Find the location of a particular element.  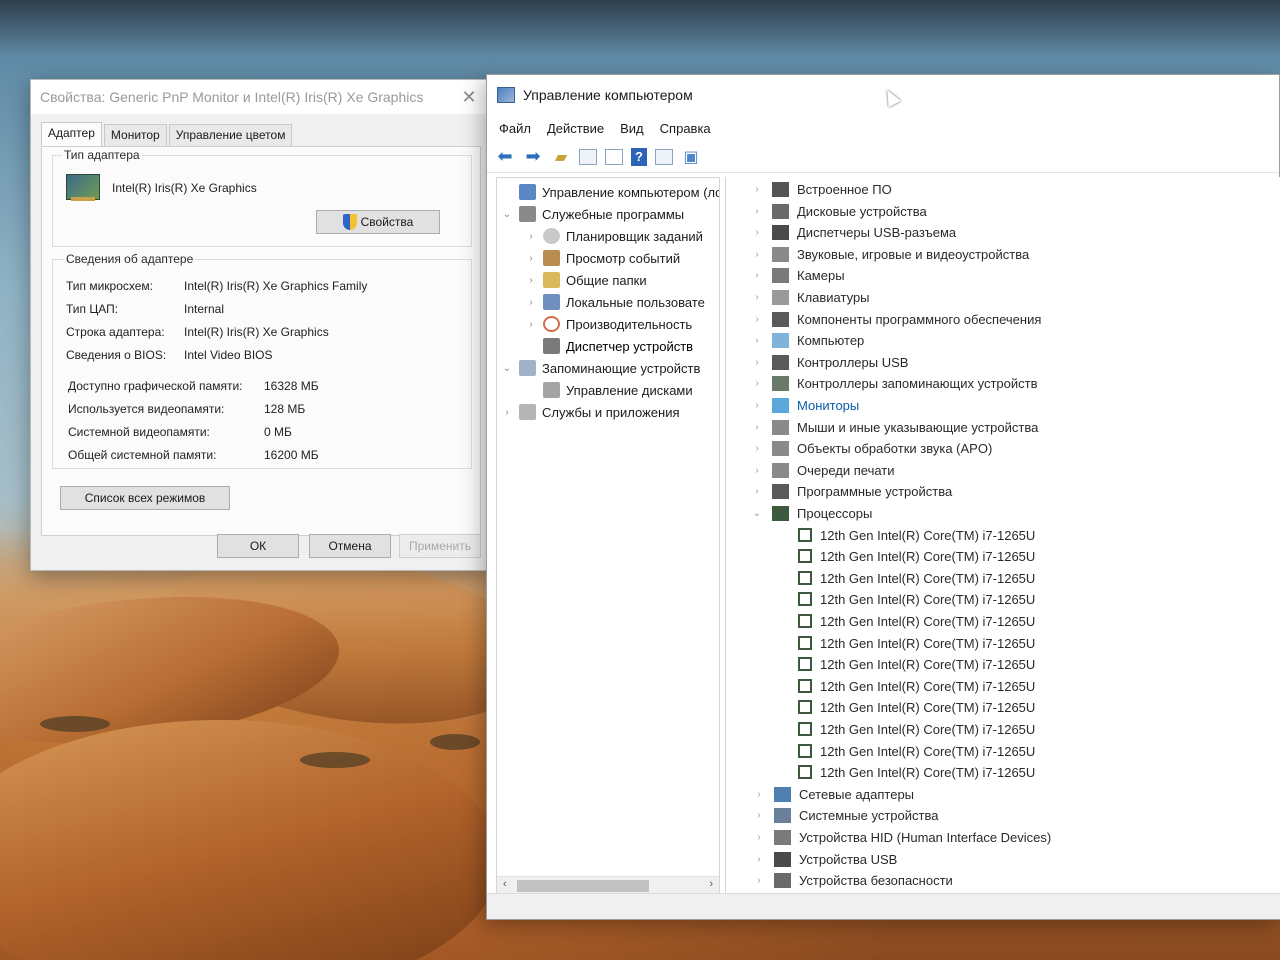

tree-item: ⌄ Запоминающие устройств is located at coordinates (600, 368).